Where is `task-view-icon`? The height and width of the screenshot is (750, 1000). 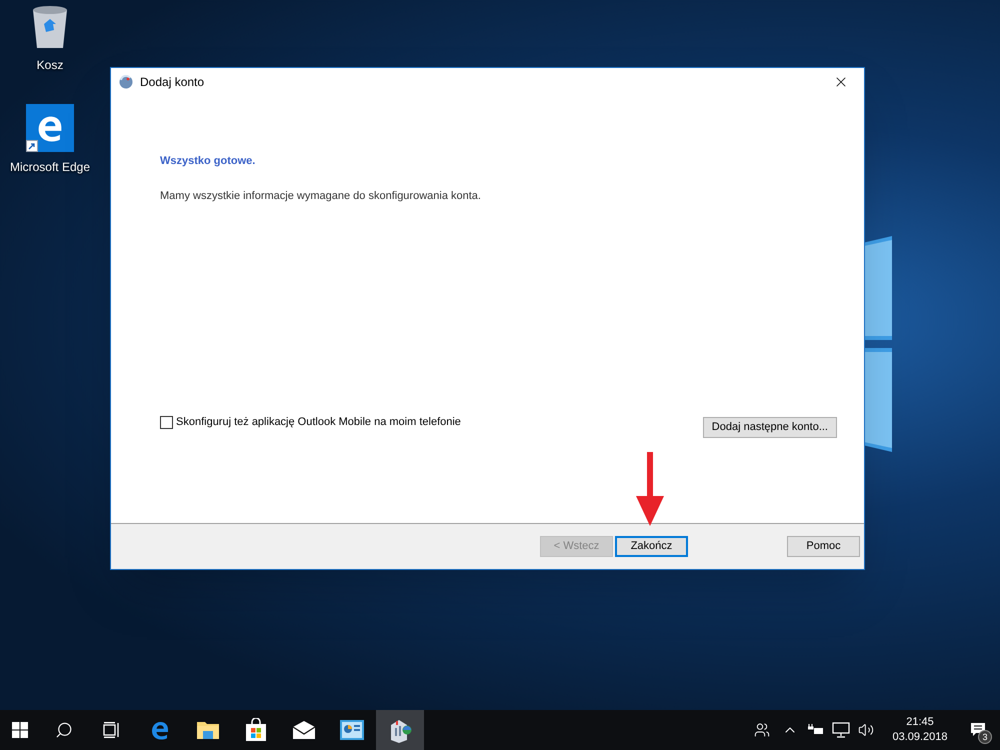 task-view-icon is located at coordinates (112, 730).